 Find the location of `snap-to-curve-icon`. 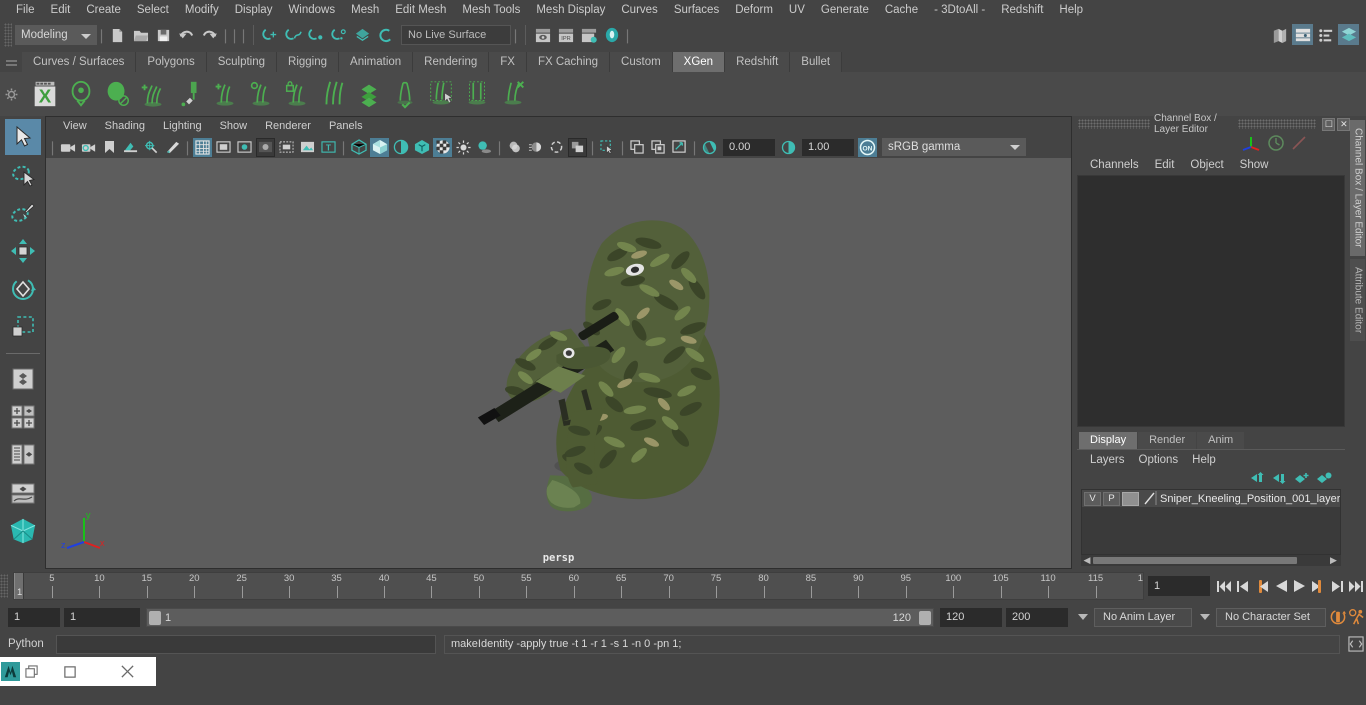

snap-to-curve-icon is located at coordinates (293, 35).